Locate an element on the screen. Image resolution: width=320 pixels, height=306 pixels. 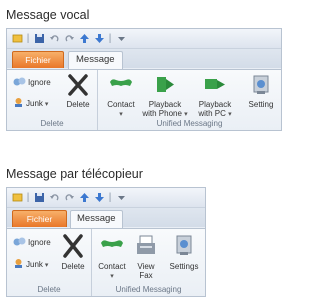
section-title-fax-message: Message par télécopieur is located at coordinates (74, 174).